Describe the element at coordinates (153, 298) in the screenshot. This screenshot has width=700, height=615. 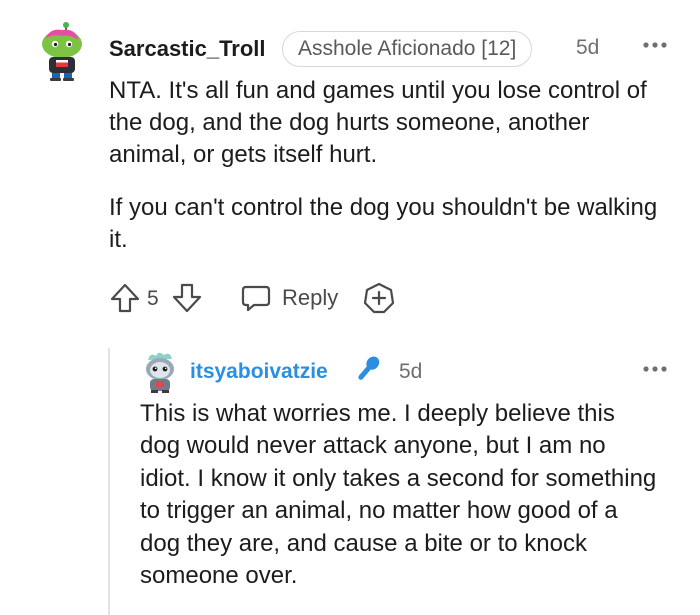
I see `vote-score: 5` at that location.